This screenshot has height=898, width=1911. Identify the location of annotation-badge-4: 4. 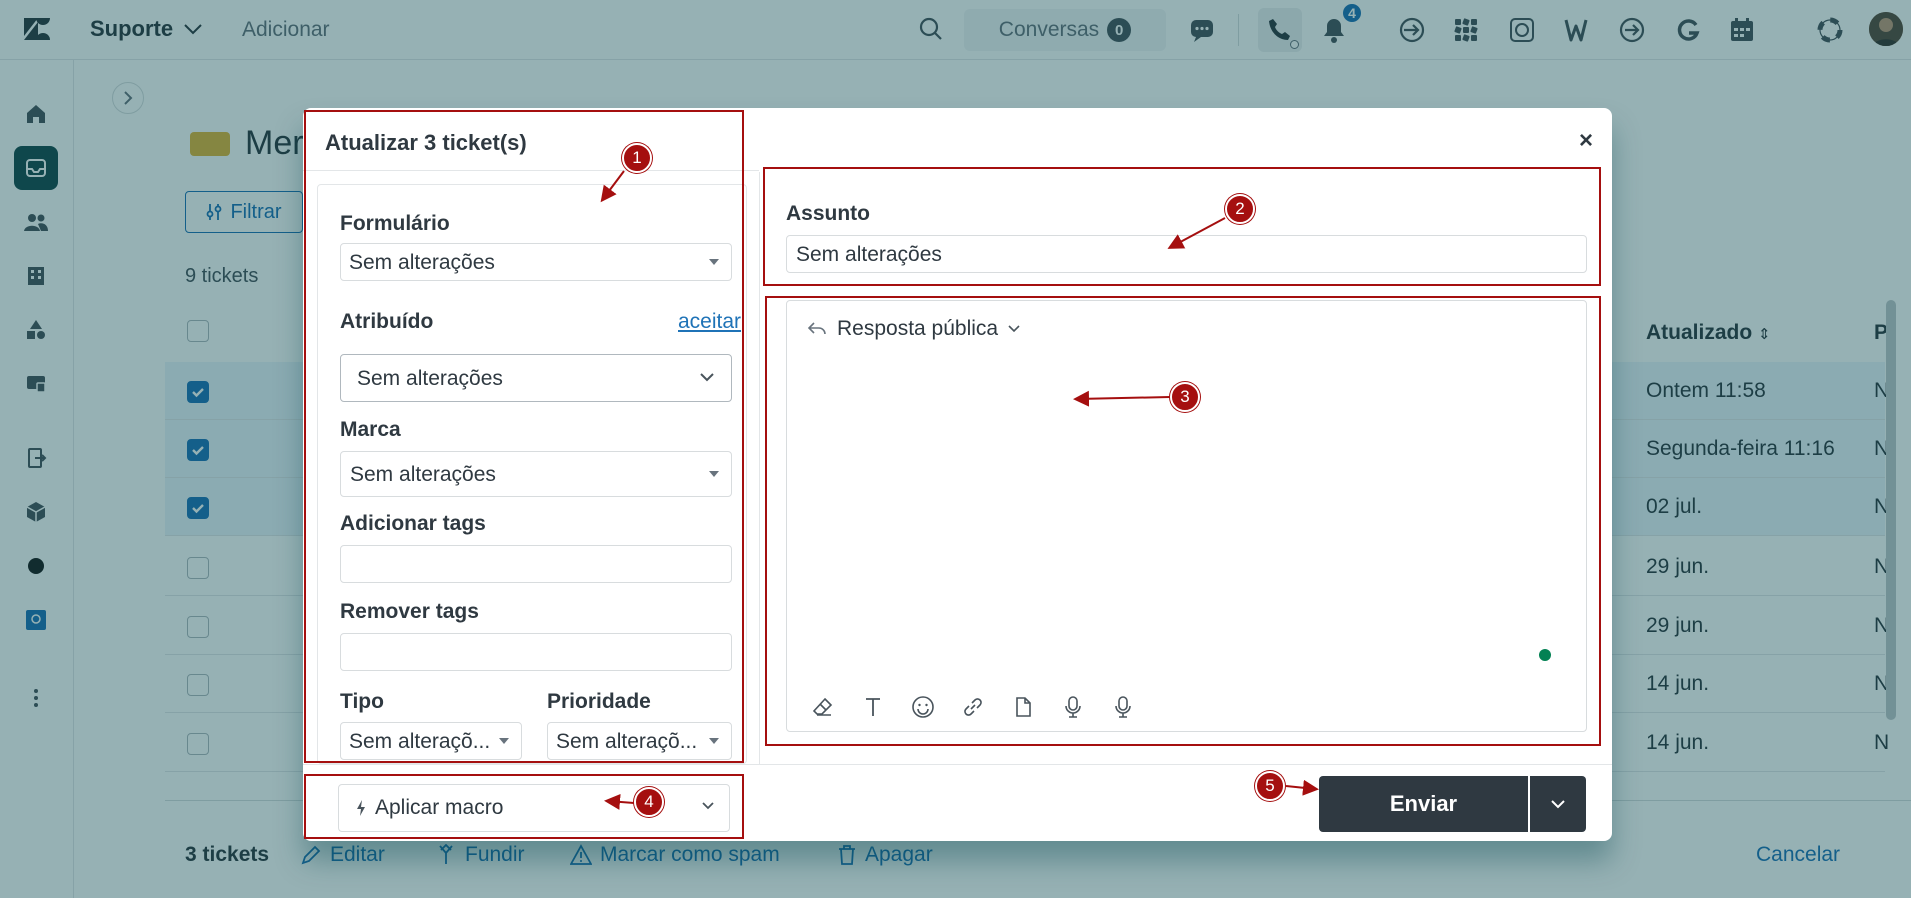
(649, 802).